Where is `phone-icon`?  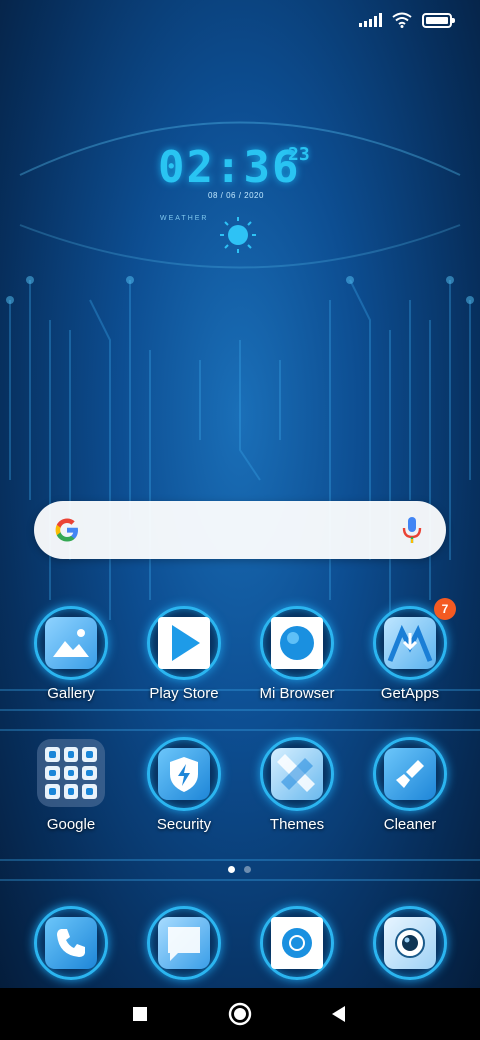 phone-icon is located at coordinates (71, 943).